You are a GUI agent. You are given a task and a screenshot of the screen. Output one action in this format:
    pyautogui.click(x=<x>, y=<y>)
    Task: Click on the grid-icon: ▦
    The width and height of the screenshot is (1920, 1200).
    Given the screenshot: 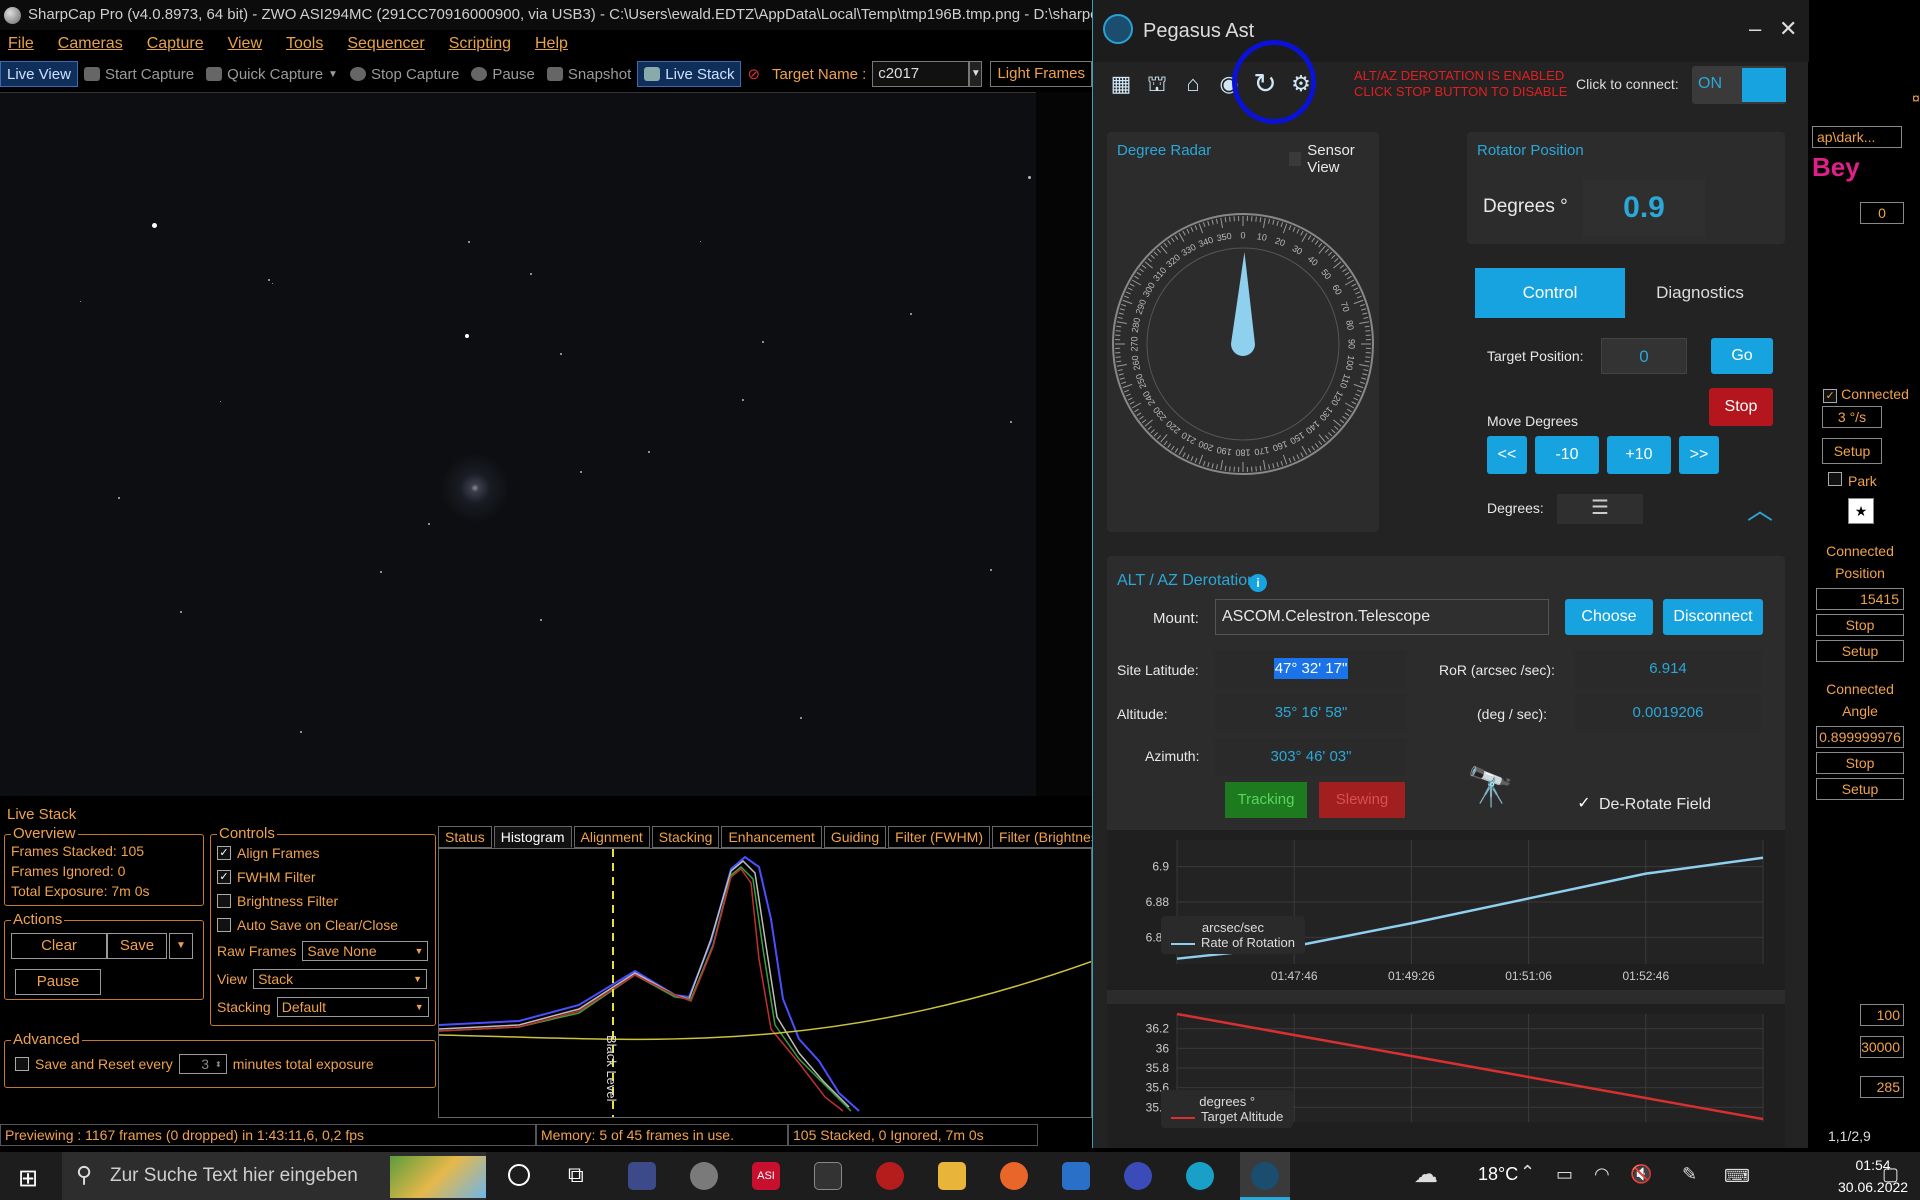 What is the action you would take?
    pyautogui.click(x=1121, y=84)
    